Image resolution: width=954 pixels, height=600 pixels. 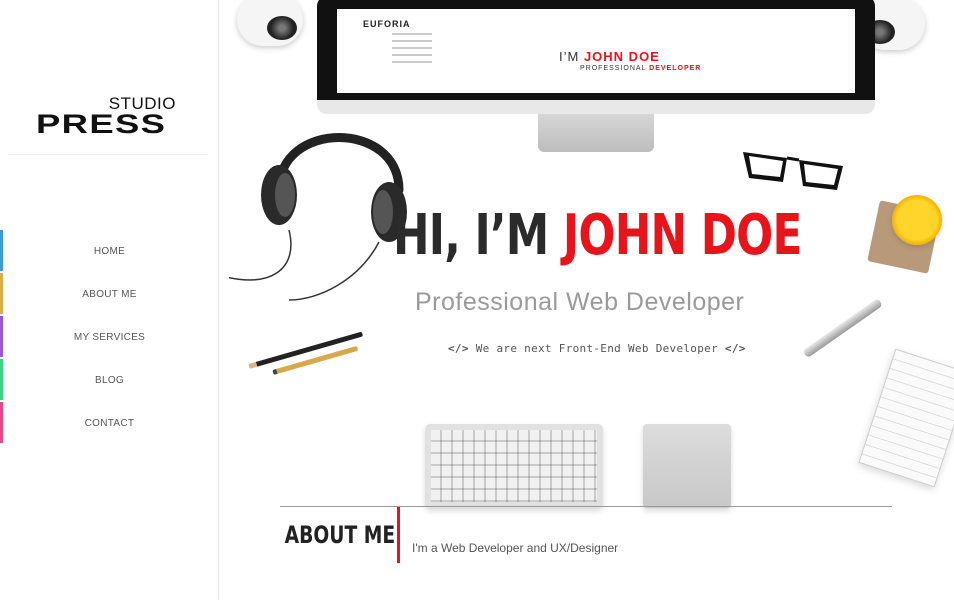 I want to click on hero-title: HI, I’M JOHN DOE, so click(x=597, y=236).